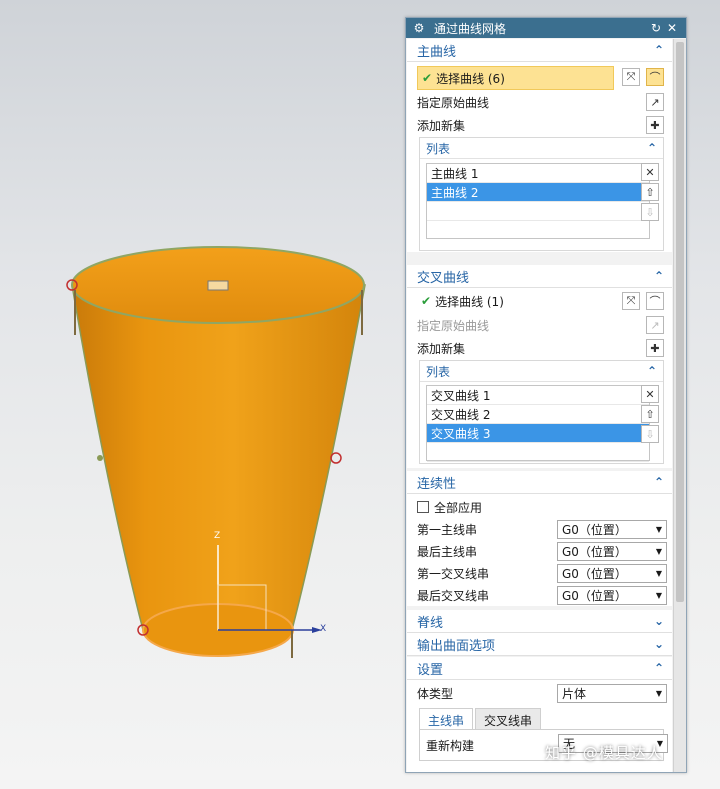 The width and height of the screenshot is (720, 789). What do you see at coordinates (515, 301) in the screenshot?
I see `cross-select-curve-row: ✔ 选择曲线 (1)` at bounding box center [515, 301].